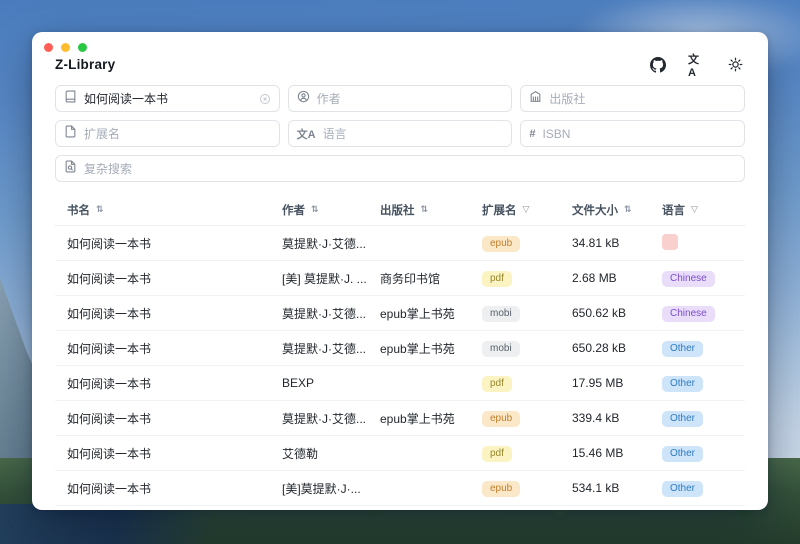 This screenshot has height=544, width=800. What do you see at coordinates (410, 278) in the screenshot?
I see `cell-publisher: 商务印书馆` at bounding box center [410, 278].